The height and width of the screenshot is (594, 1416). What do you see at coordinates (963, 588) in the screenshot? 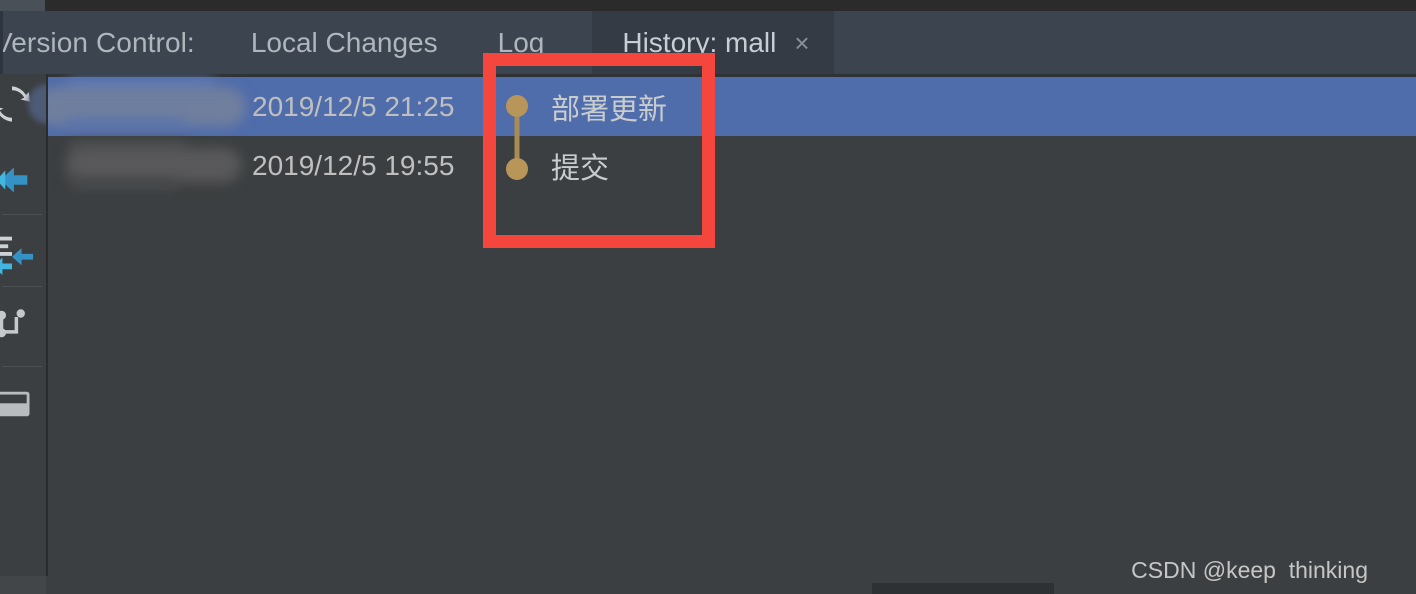
I see `horizontal-scrollbar-thumb` at bounding box center [963, 588].